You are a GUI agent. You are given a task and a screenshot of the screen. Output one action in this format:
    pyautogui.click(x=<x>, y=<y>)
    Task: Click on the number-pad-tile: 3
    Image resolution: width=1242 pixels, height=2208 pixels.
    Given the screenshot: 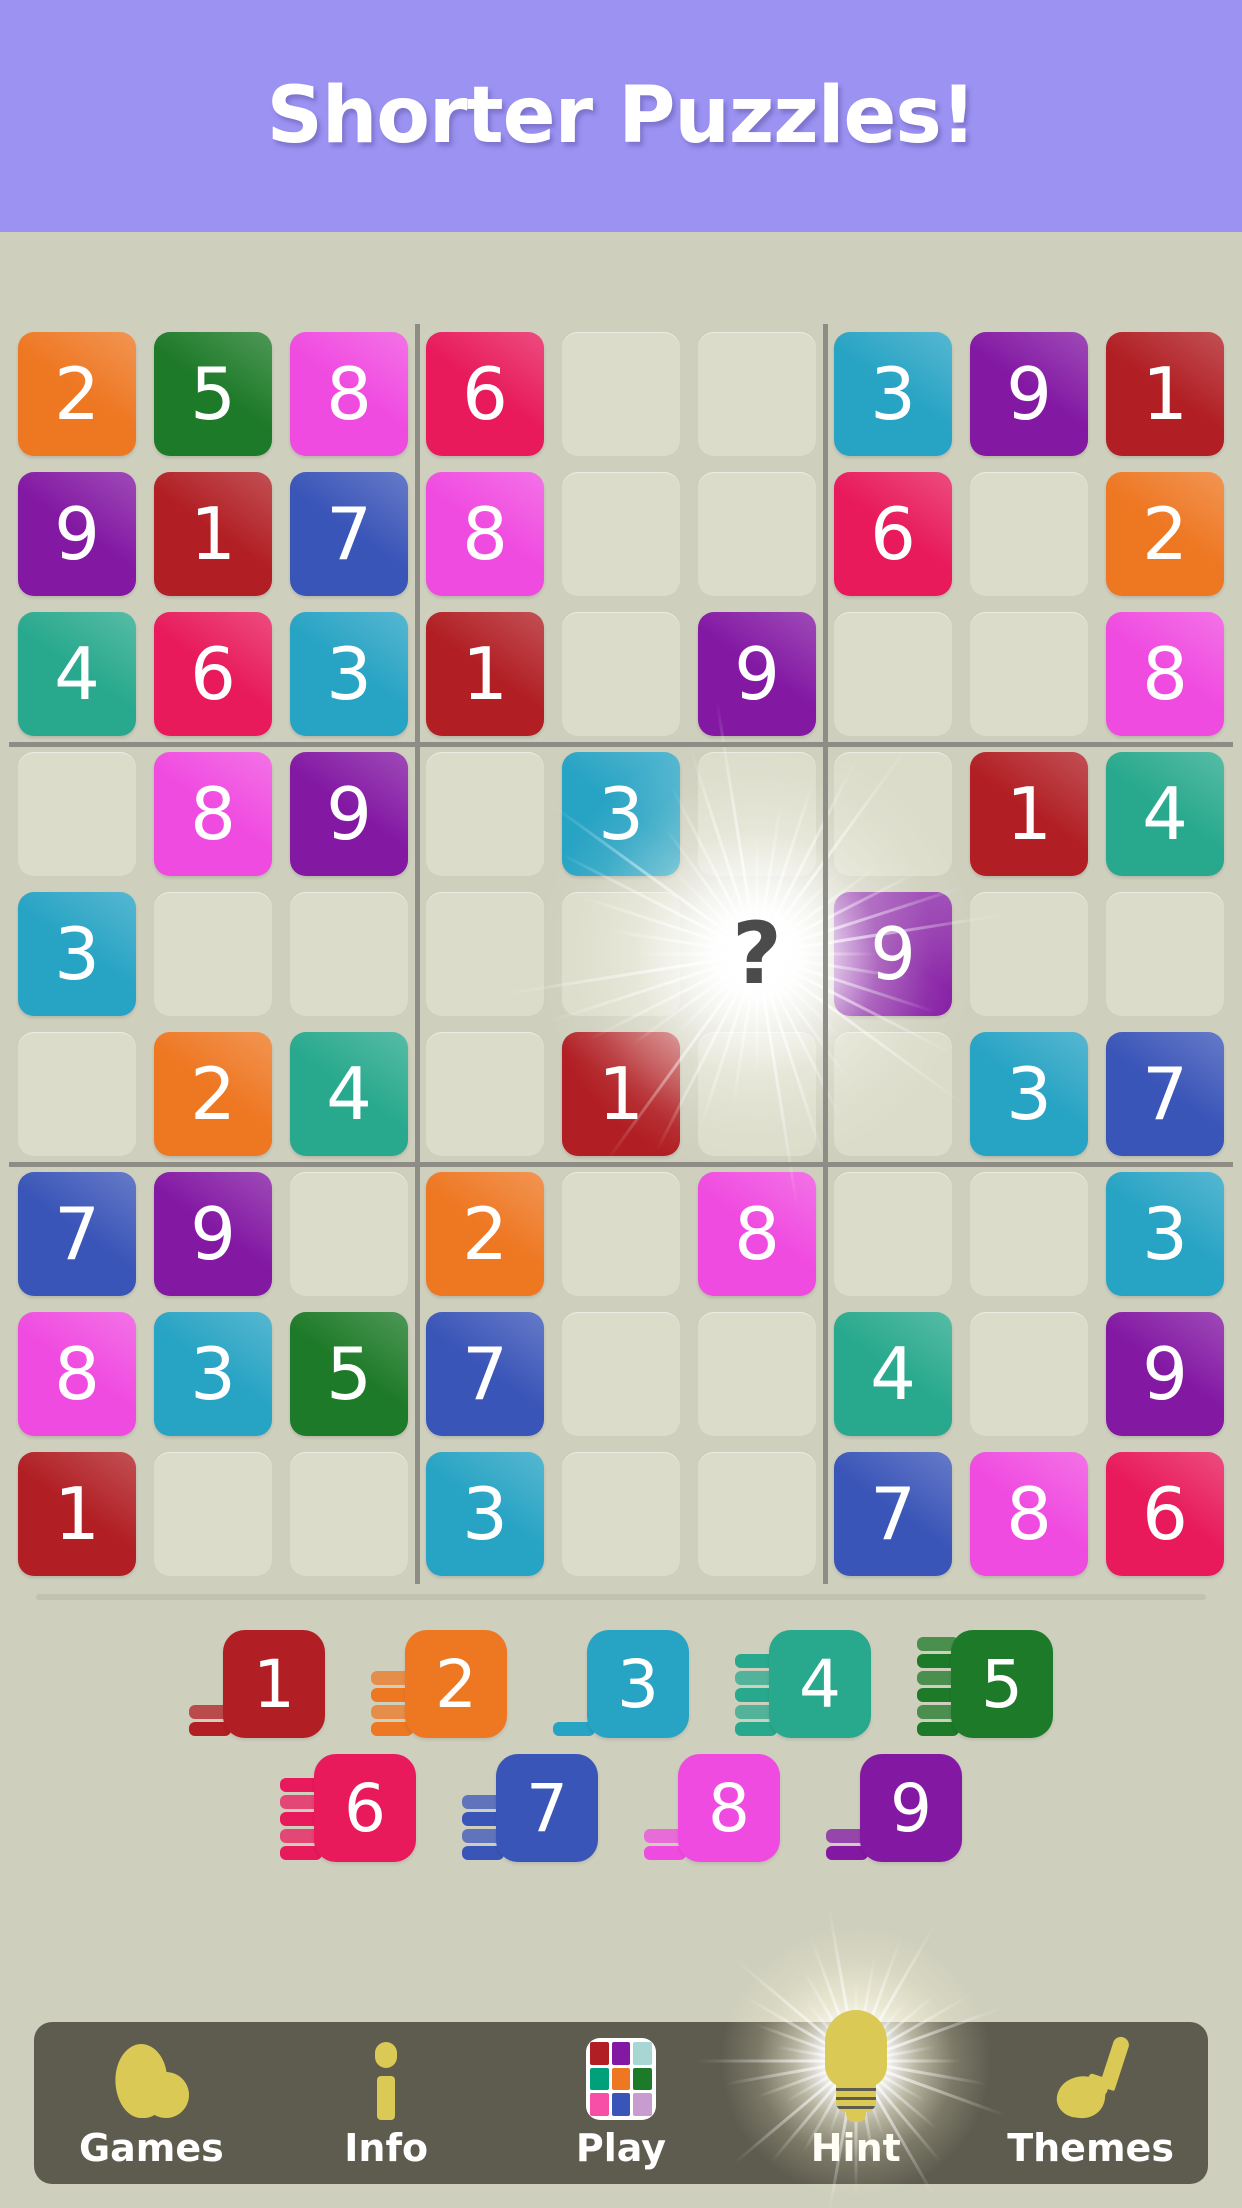 What is the action you would take?
    pyautogui.click(x=638, y=1684)
    